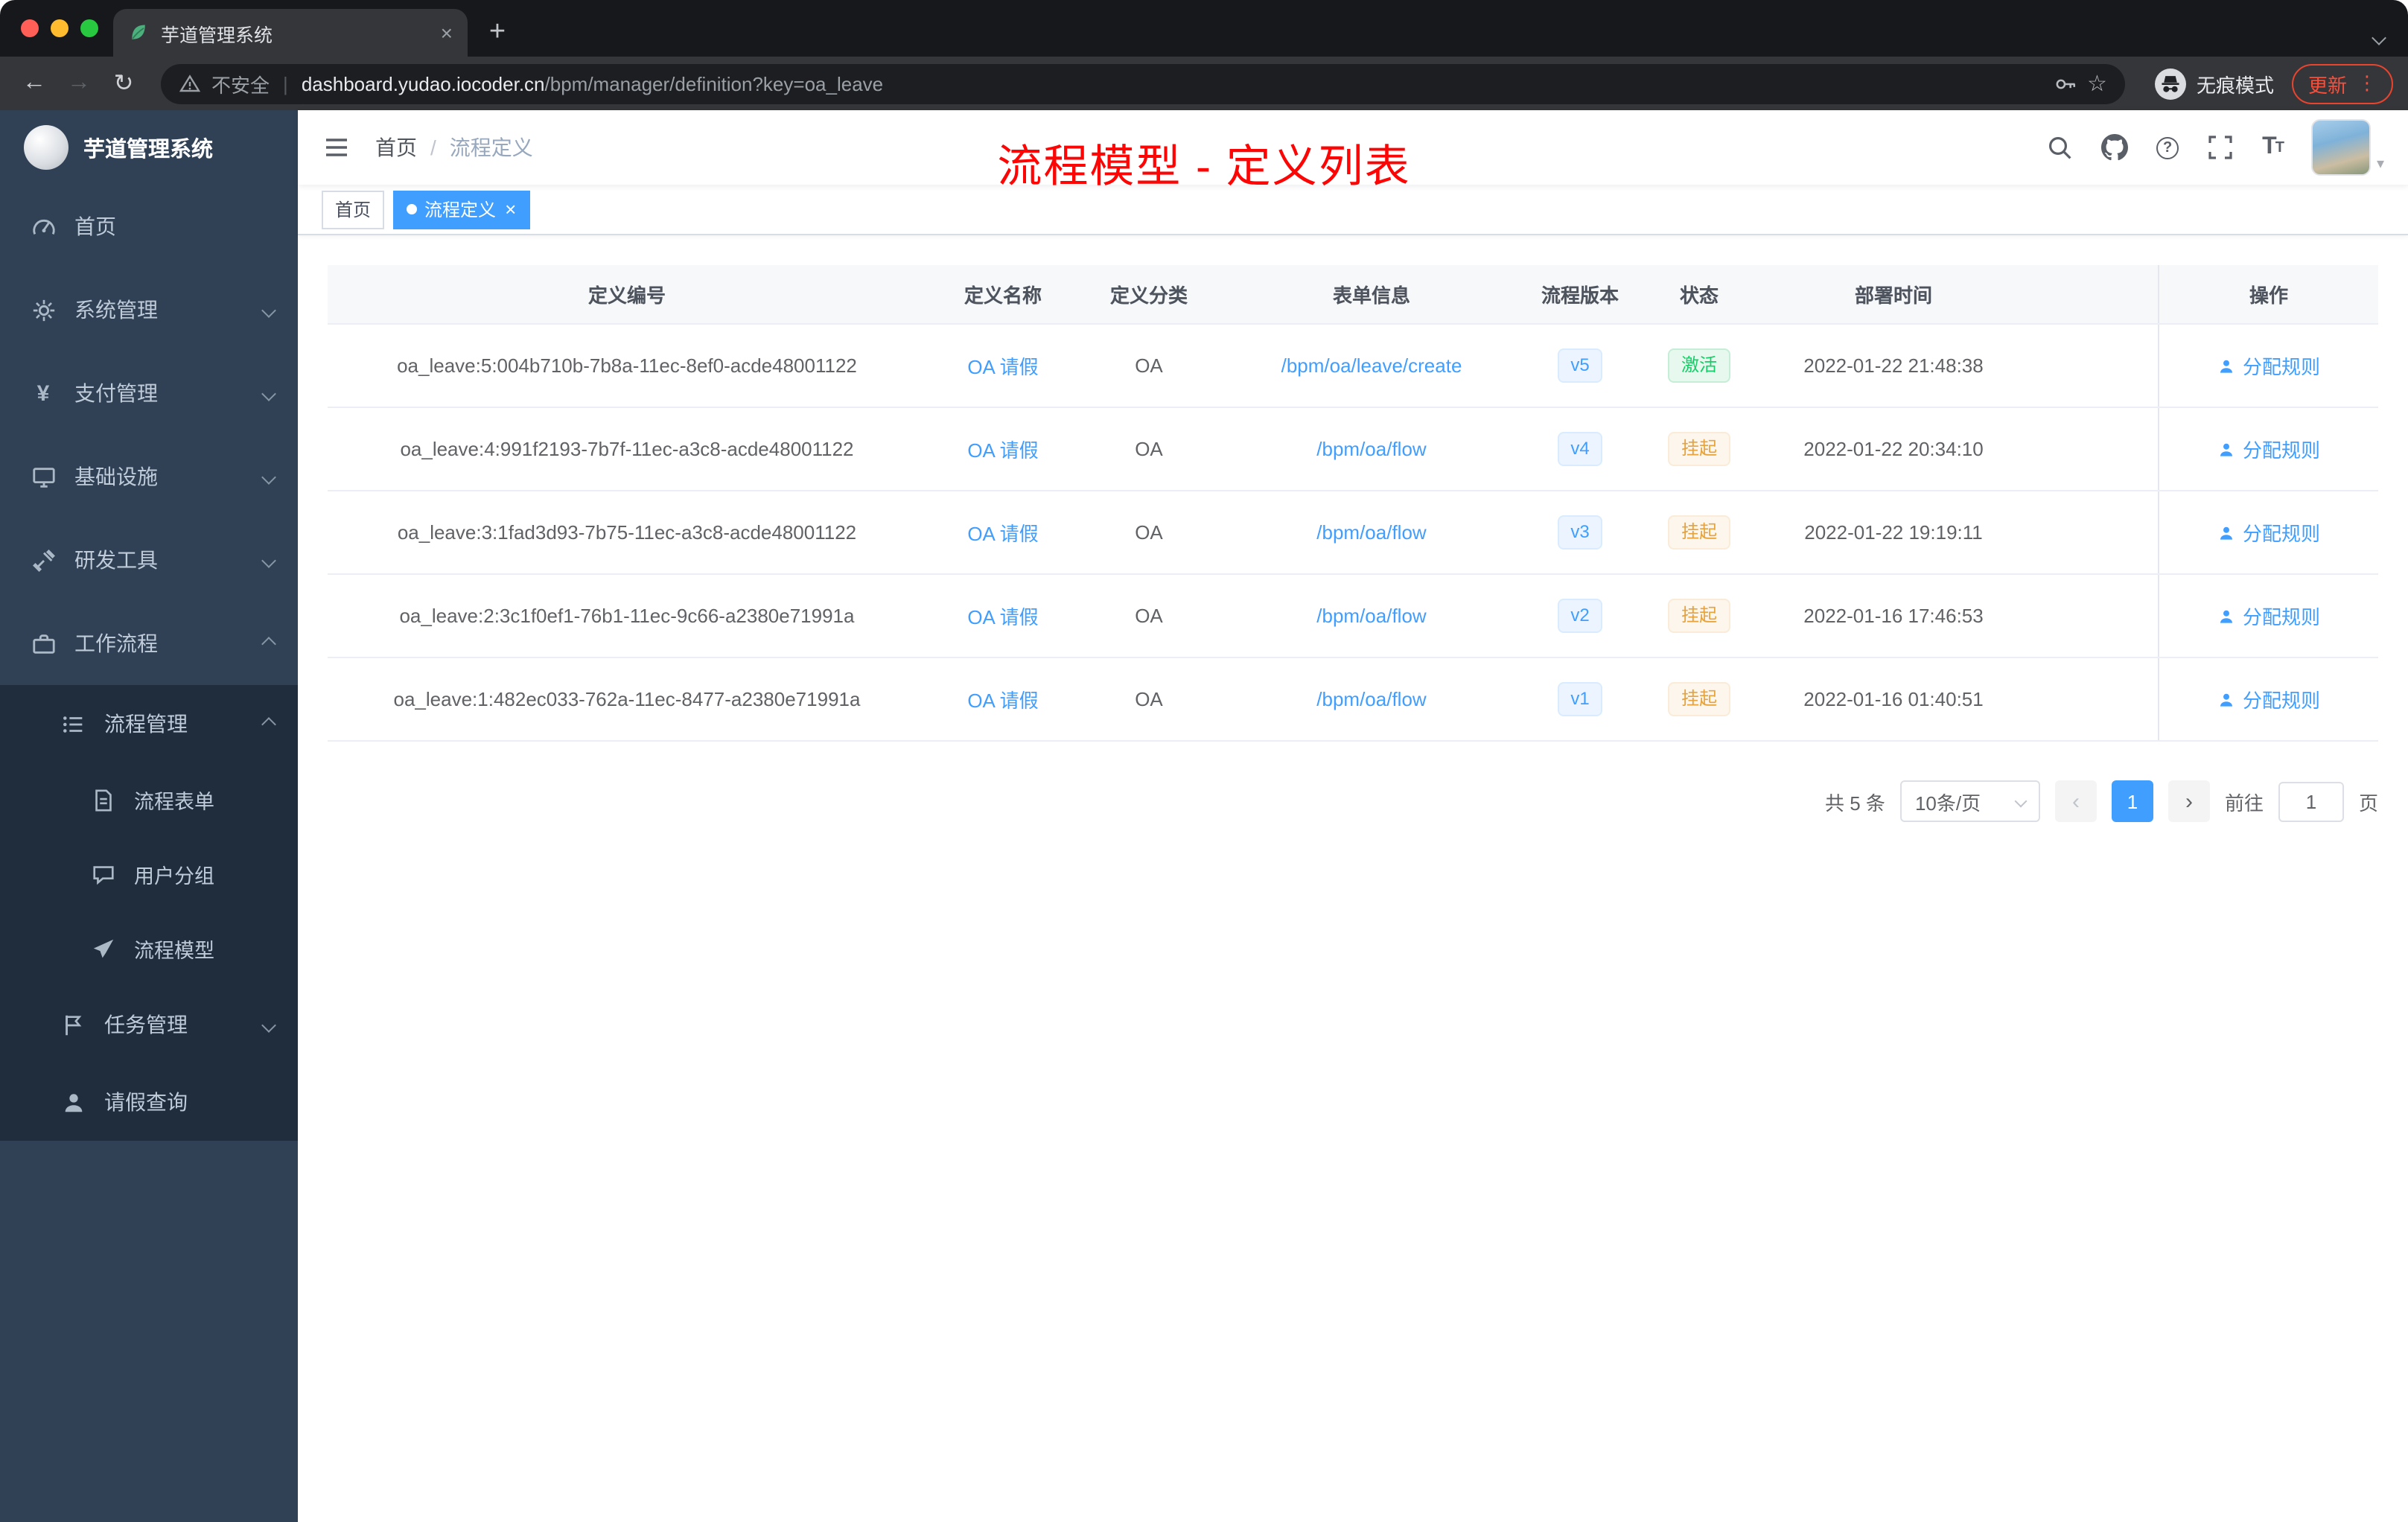 This screenshot has height=1522, width=2408. What do you see at coordinates (2167, 147) in the screenshot?
I see `help-question-icon: ?` at bounding box center [2167, 147].